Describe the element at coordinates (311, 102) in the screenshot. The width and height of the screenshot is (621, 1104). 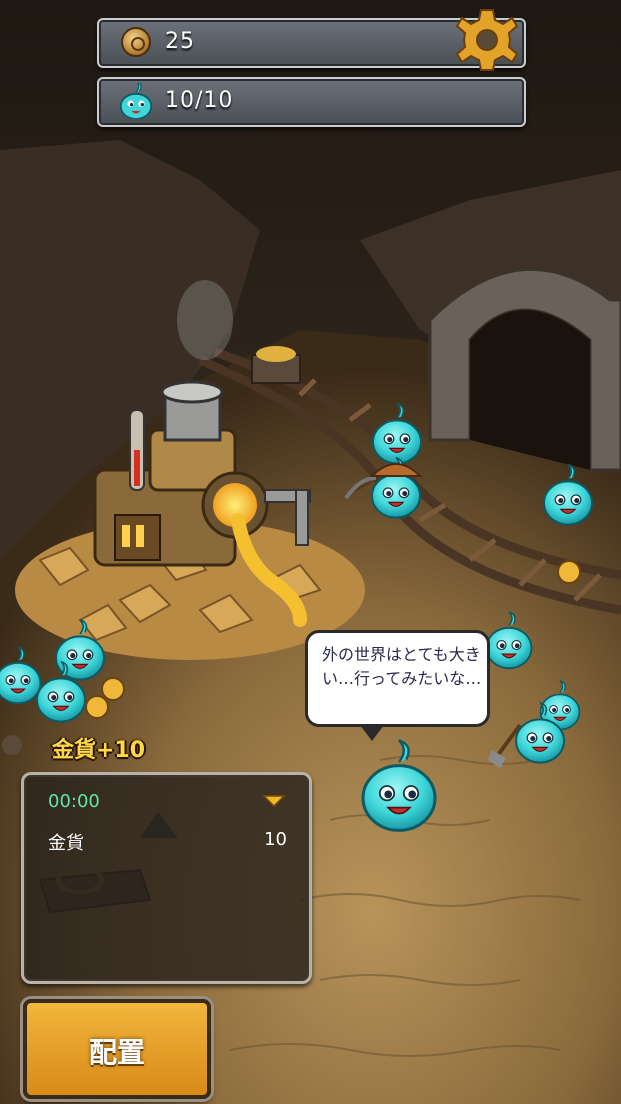
I see `slime-counter-bar: 10/10` at that location.